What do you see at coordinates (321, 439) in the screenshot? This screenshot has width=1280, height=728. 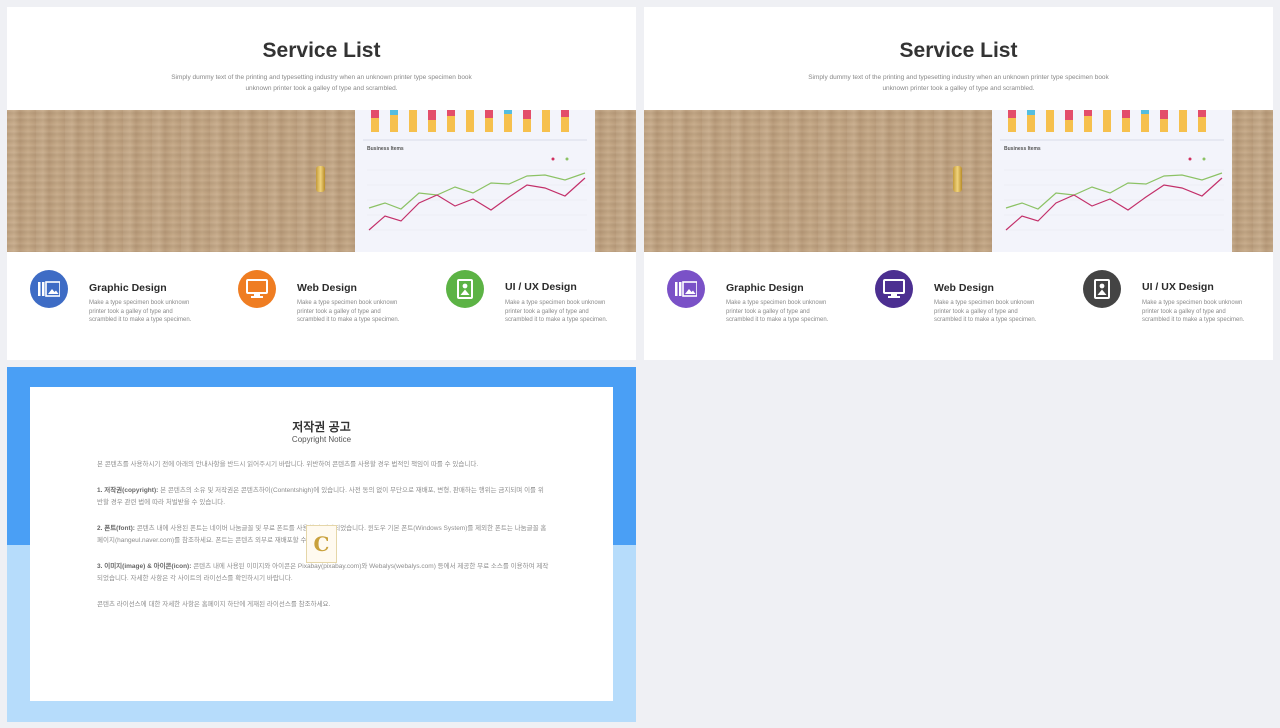 I see `notice-subtitle: Copyright Notice` at bounding box center [321, 439].